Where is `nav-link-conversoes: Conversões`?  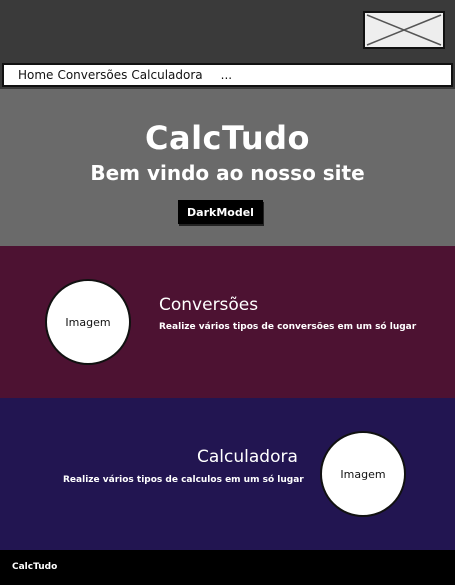 nav-link-conversoes: Conversões is located at coordinates (92, 75).